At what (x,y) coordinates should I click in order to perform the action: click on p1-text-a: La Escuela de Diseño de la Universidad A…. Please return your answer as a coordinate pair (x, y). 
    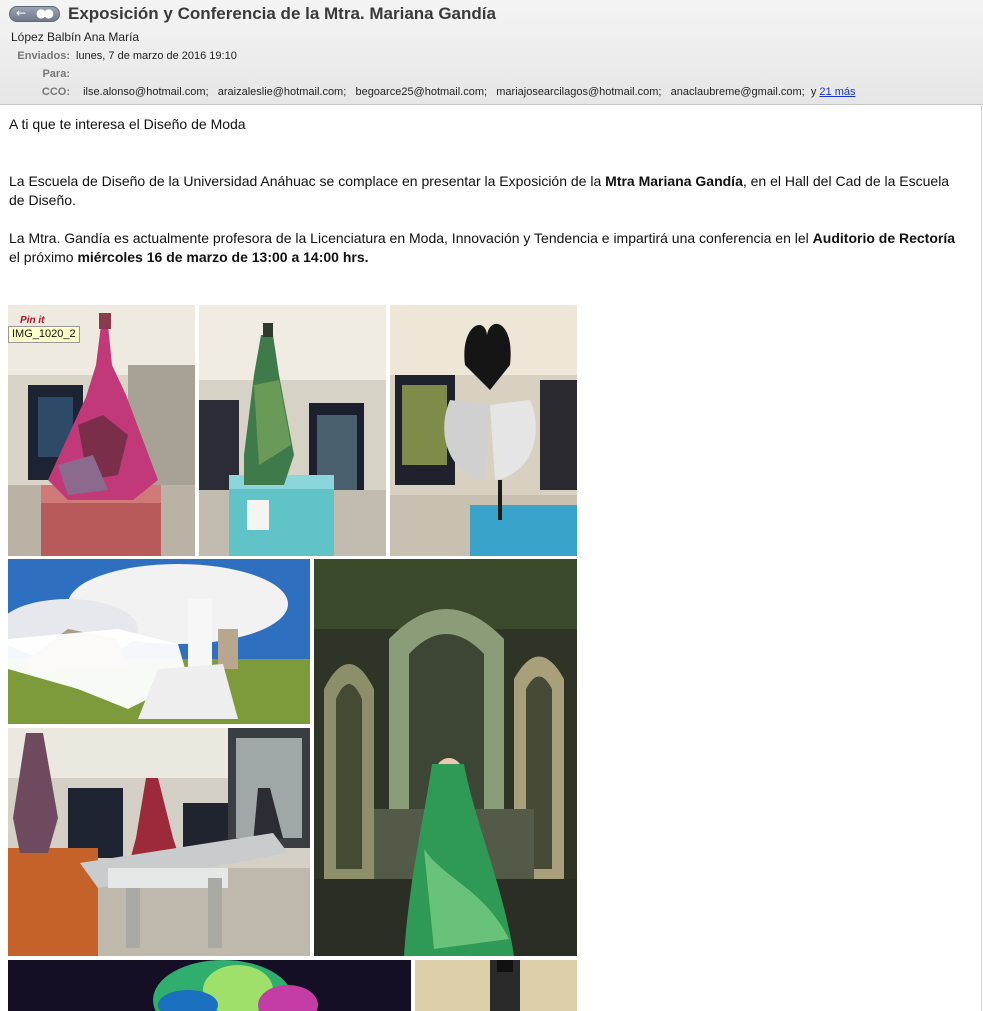
    Looking at the image, I should click on (307, 181).